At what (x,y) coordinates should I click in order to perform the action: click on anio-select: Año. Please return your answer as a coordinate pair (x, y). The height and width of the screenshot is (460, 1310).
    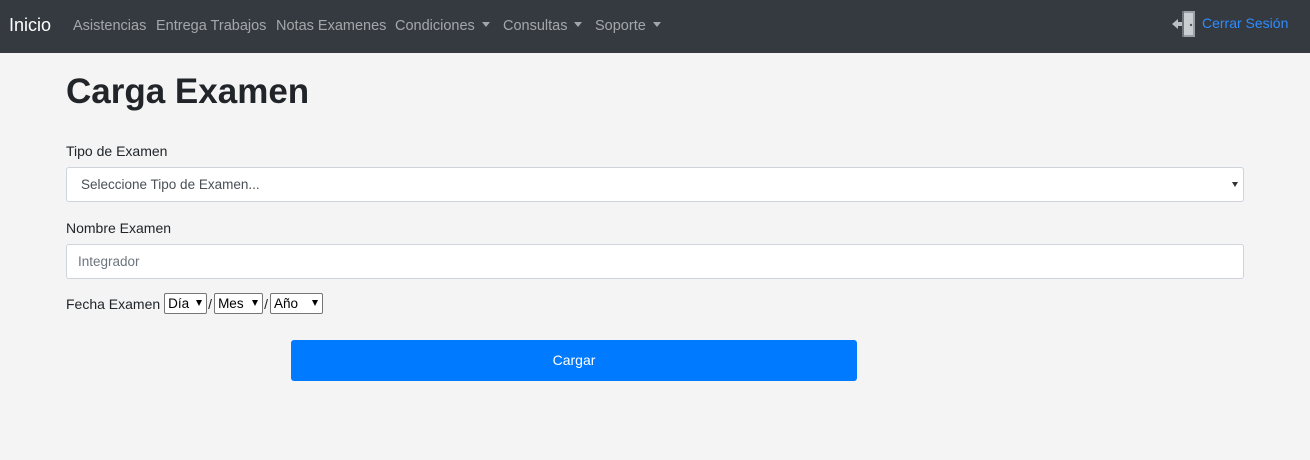
    Looking at the image, I should click on (296, 303).